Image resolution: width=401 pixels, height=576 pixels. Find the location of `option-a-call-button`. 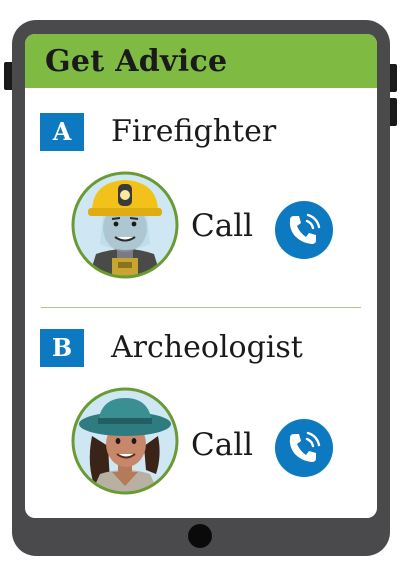

option-a-call-button is located at coordinates (304, 230).